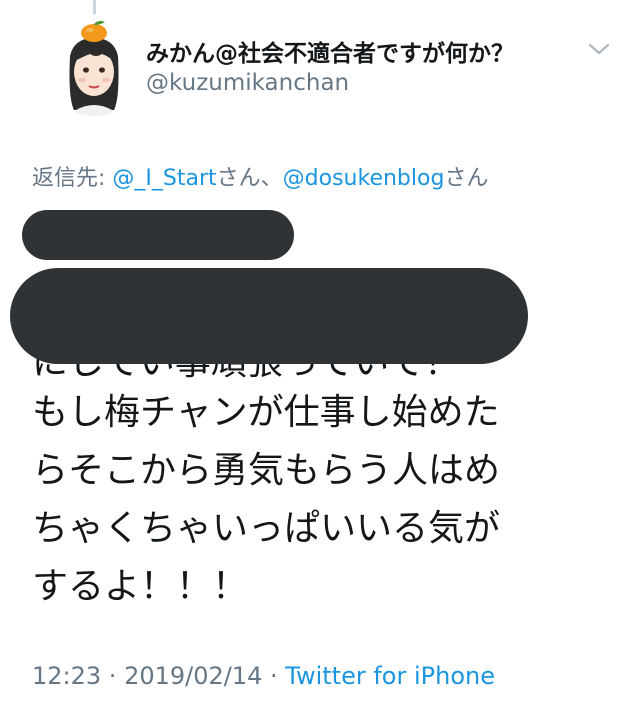  I want to click on author-avatar, so click(94, 66).